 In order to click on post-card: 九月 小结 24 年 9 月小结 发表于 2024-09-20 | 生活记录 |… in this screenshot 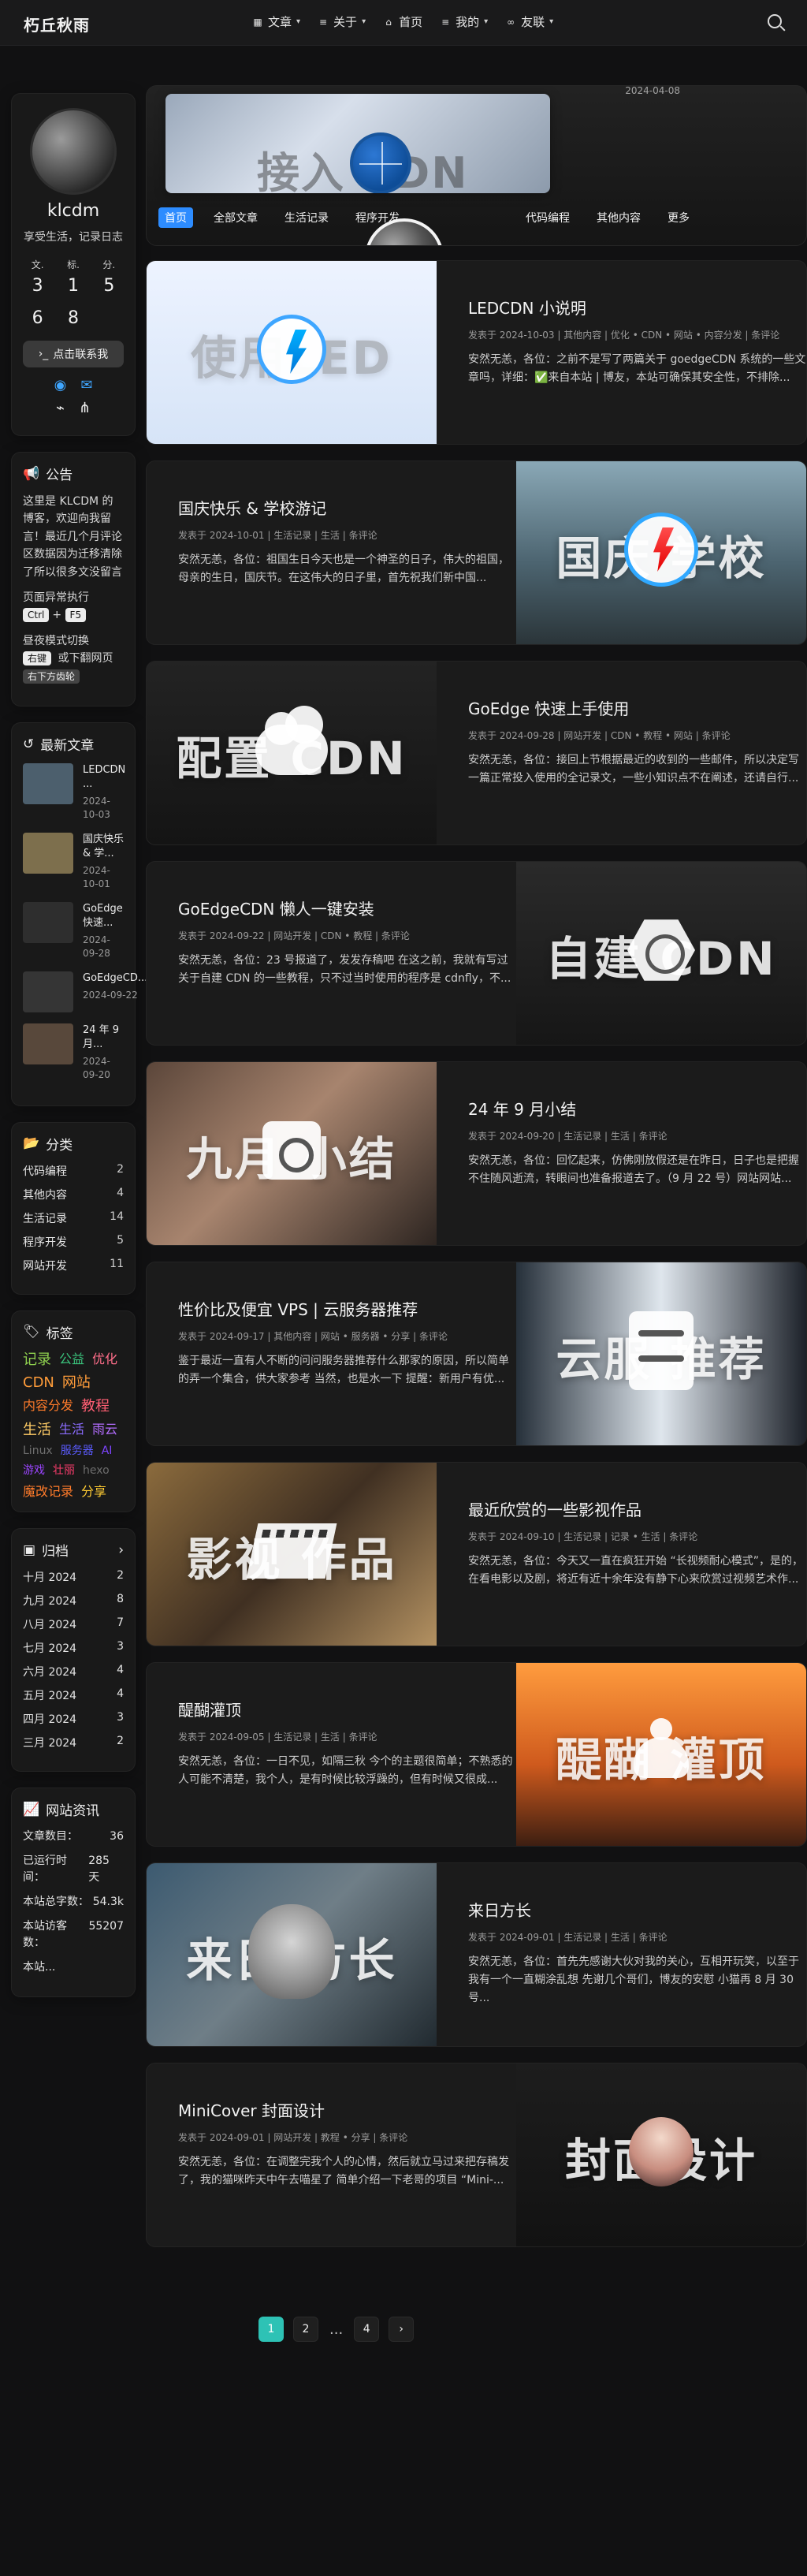, I will do `click(476, 1154)`.